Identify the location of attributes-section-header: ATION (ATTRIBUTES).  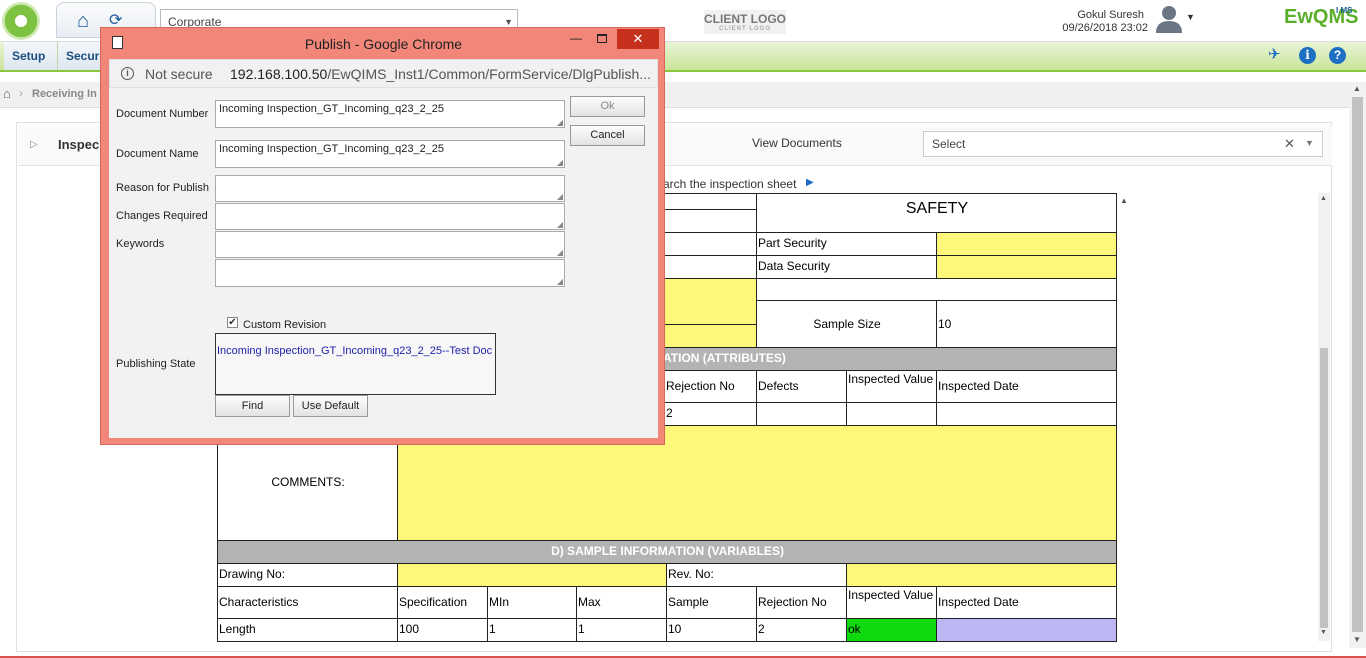
(888, 359).